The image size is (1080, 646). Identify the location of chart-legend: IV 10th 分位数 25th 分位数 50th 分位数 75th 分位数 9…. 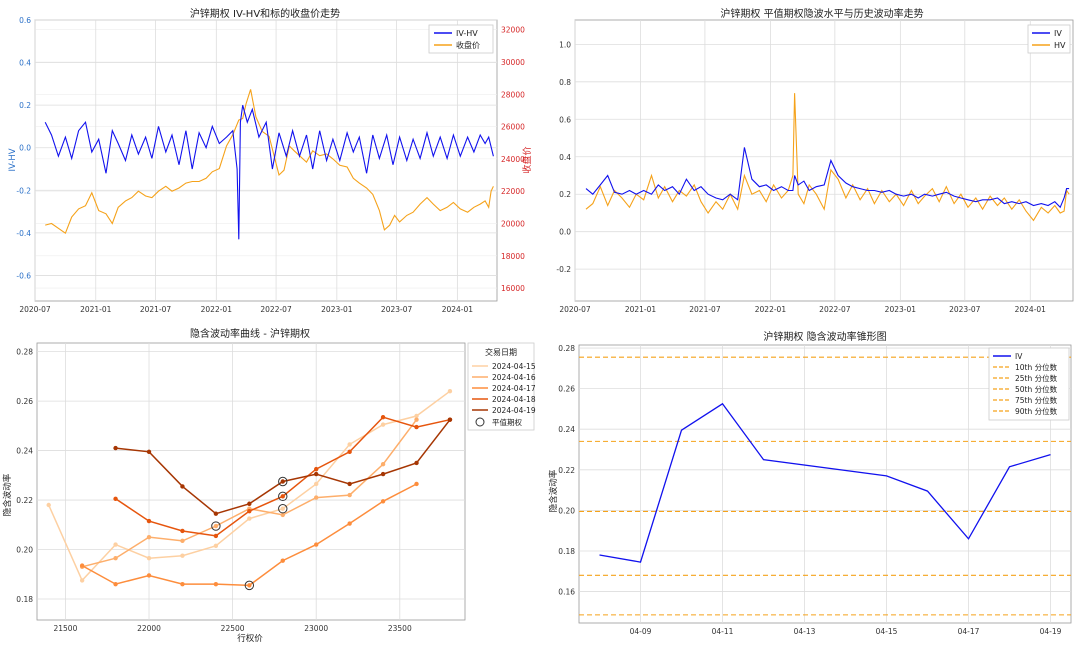
(1029, 384).